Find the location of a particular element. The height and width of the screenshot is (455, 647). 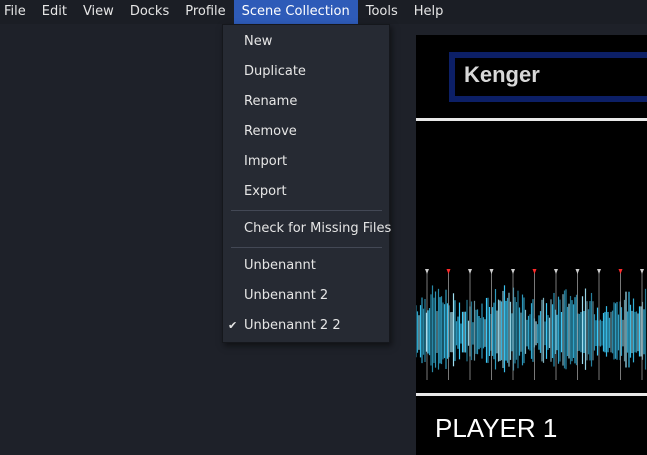

audio-waveform is located at coordinates (531, 324).